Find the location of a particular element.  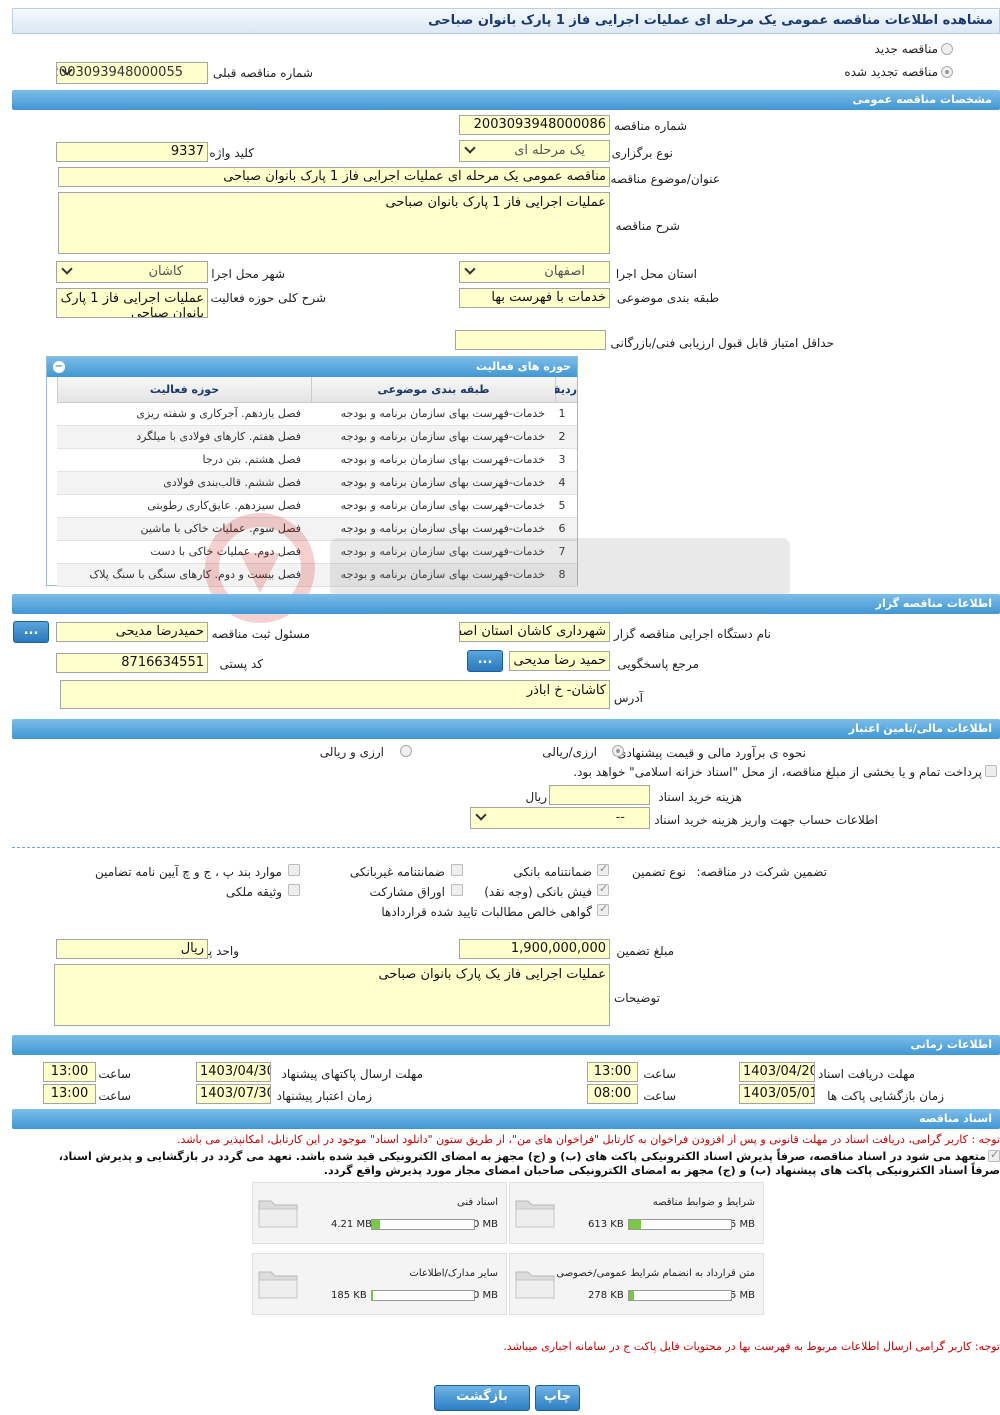

tender-number-field: 2003093948000086 is located at coordinates (534, 125).